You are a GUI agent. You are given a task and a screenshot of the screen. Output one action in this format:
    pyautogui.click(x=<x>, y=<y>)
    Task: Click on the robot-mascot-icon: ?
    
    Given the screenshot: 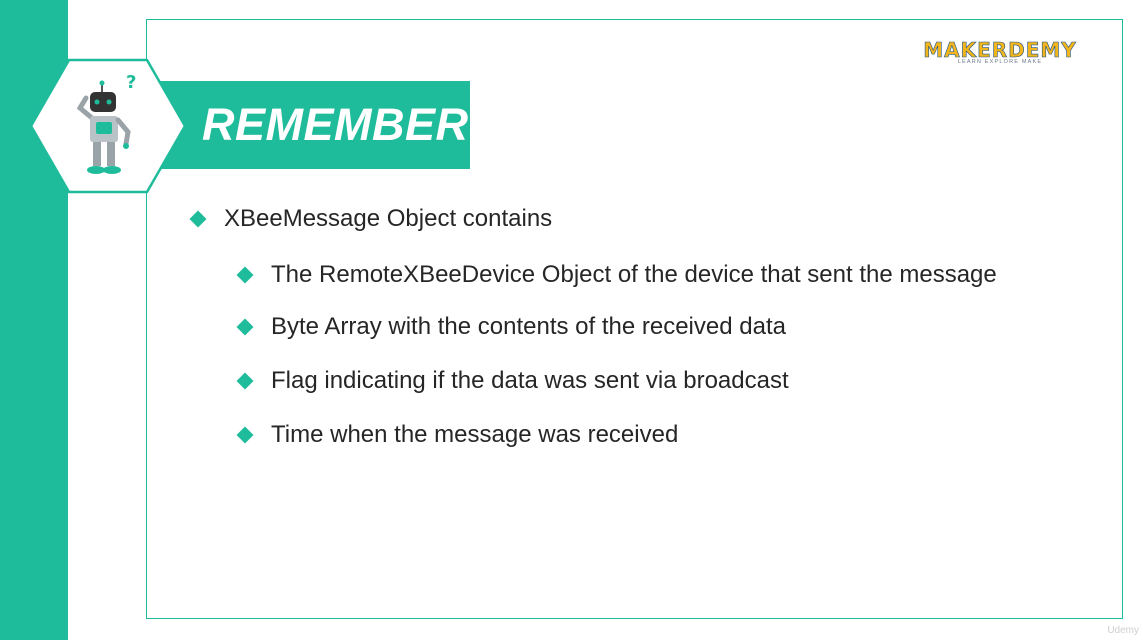 What is the action you would take?
    pyautogui.click(x=108, y=126)
    